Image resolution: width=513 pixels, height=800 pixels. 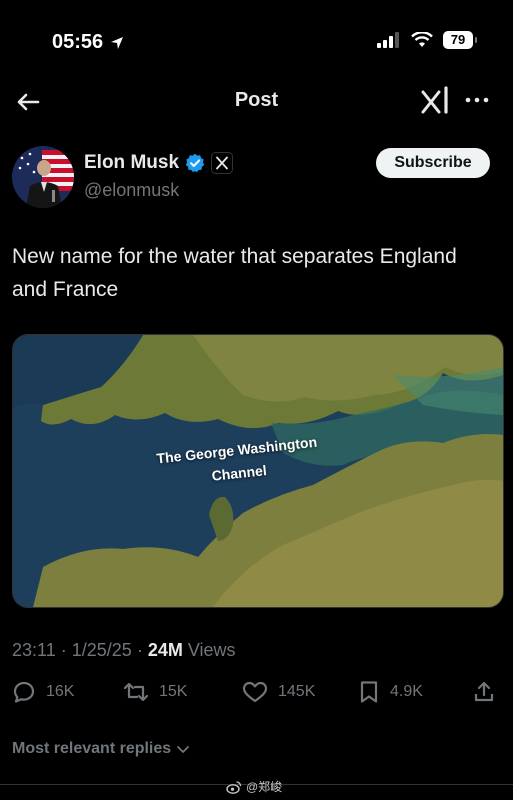 What do you see at coordinates (222, 163) in the screenshot?
I see `x-affiliation-icon` at bounding box center [222, 163].